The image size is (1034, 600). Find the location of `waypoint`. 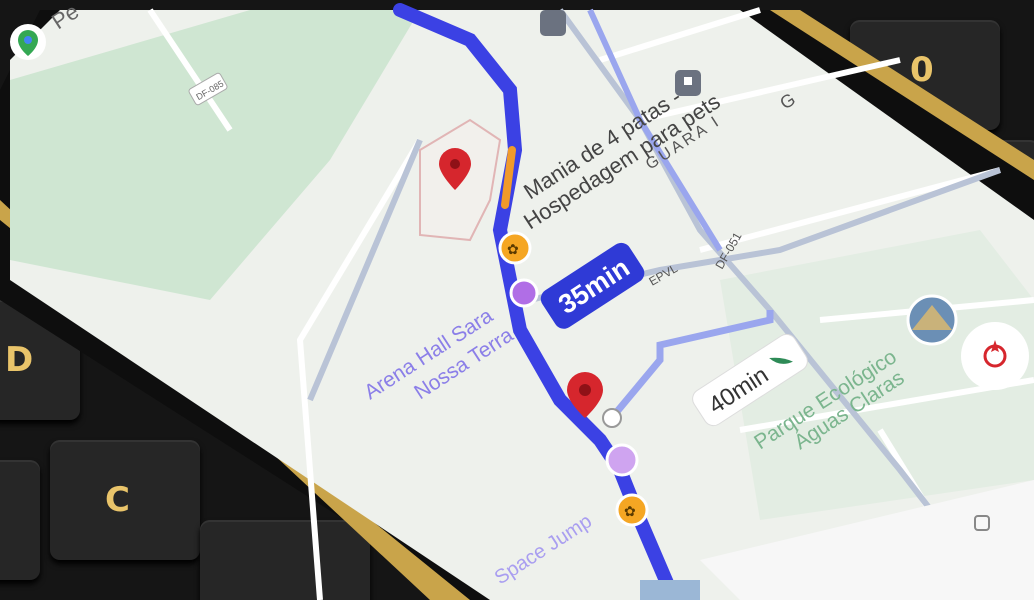

waypoint is located at coordinates (612, 418).